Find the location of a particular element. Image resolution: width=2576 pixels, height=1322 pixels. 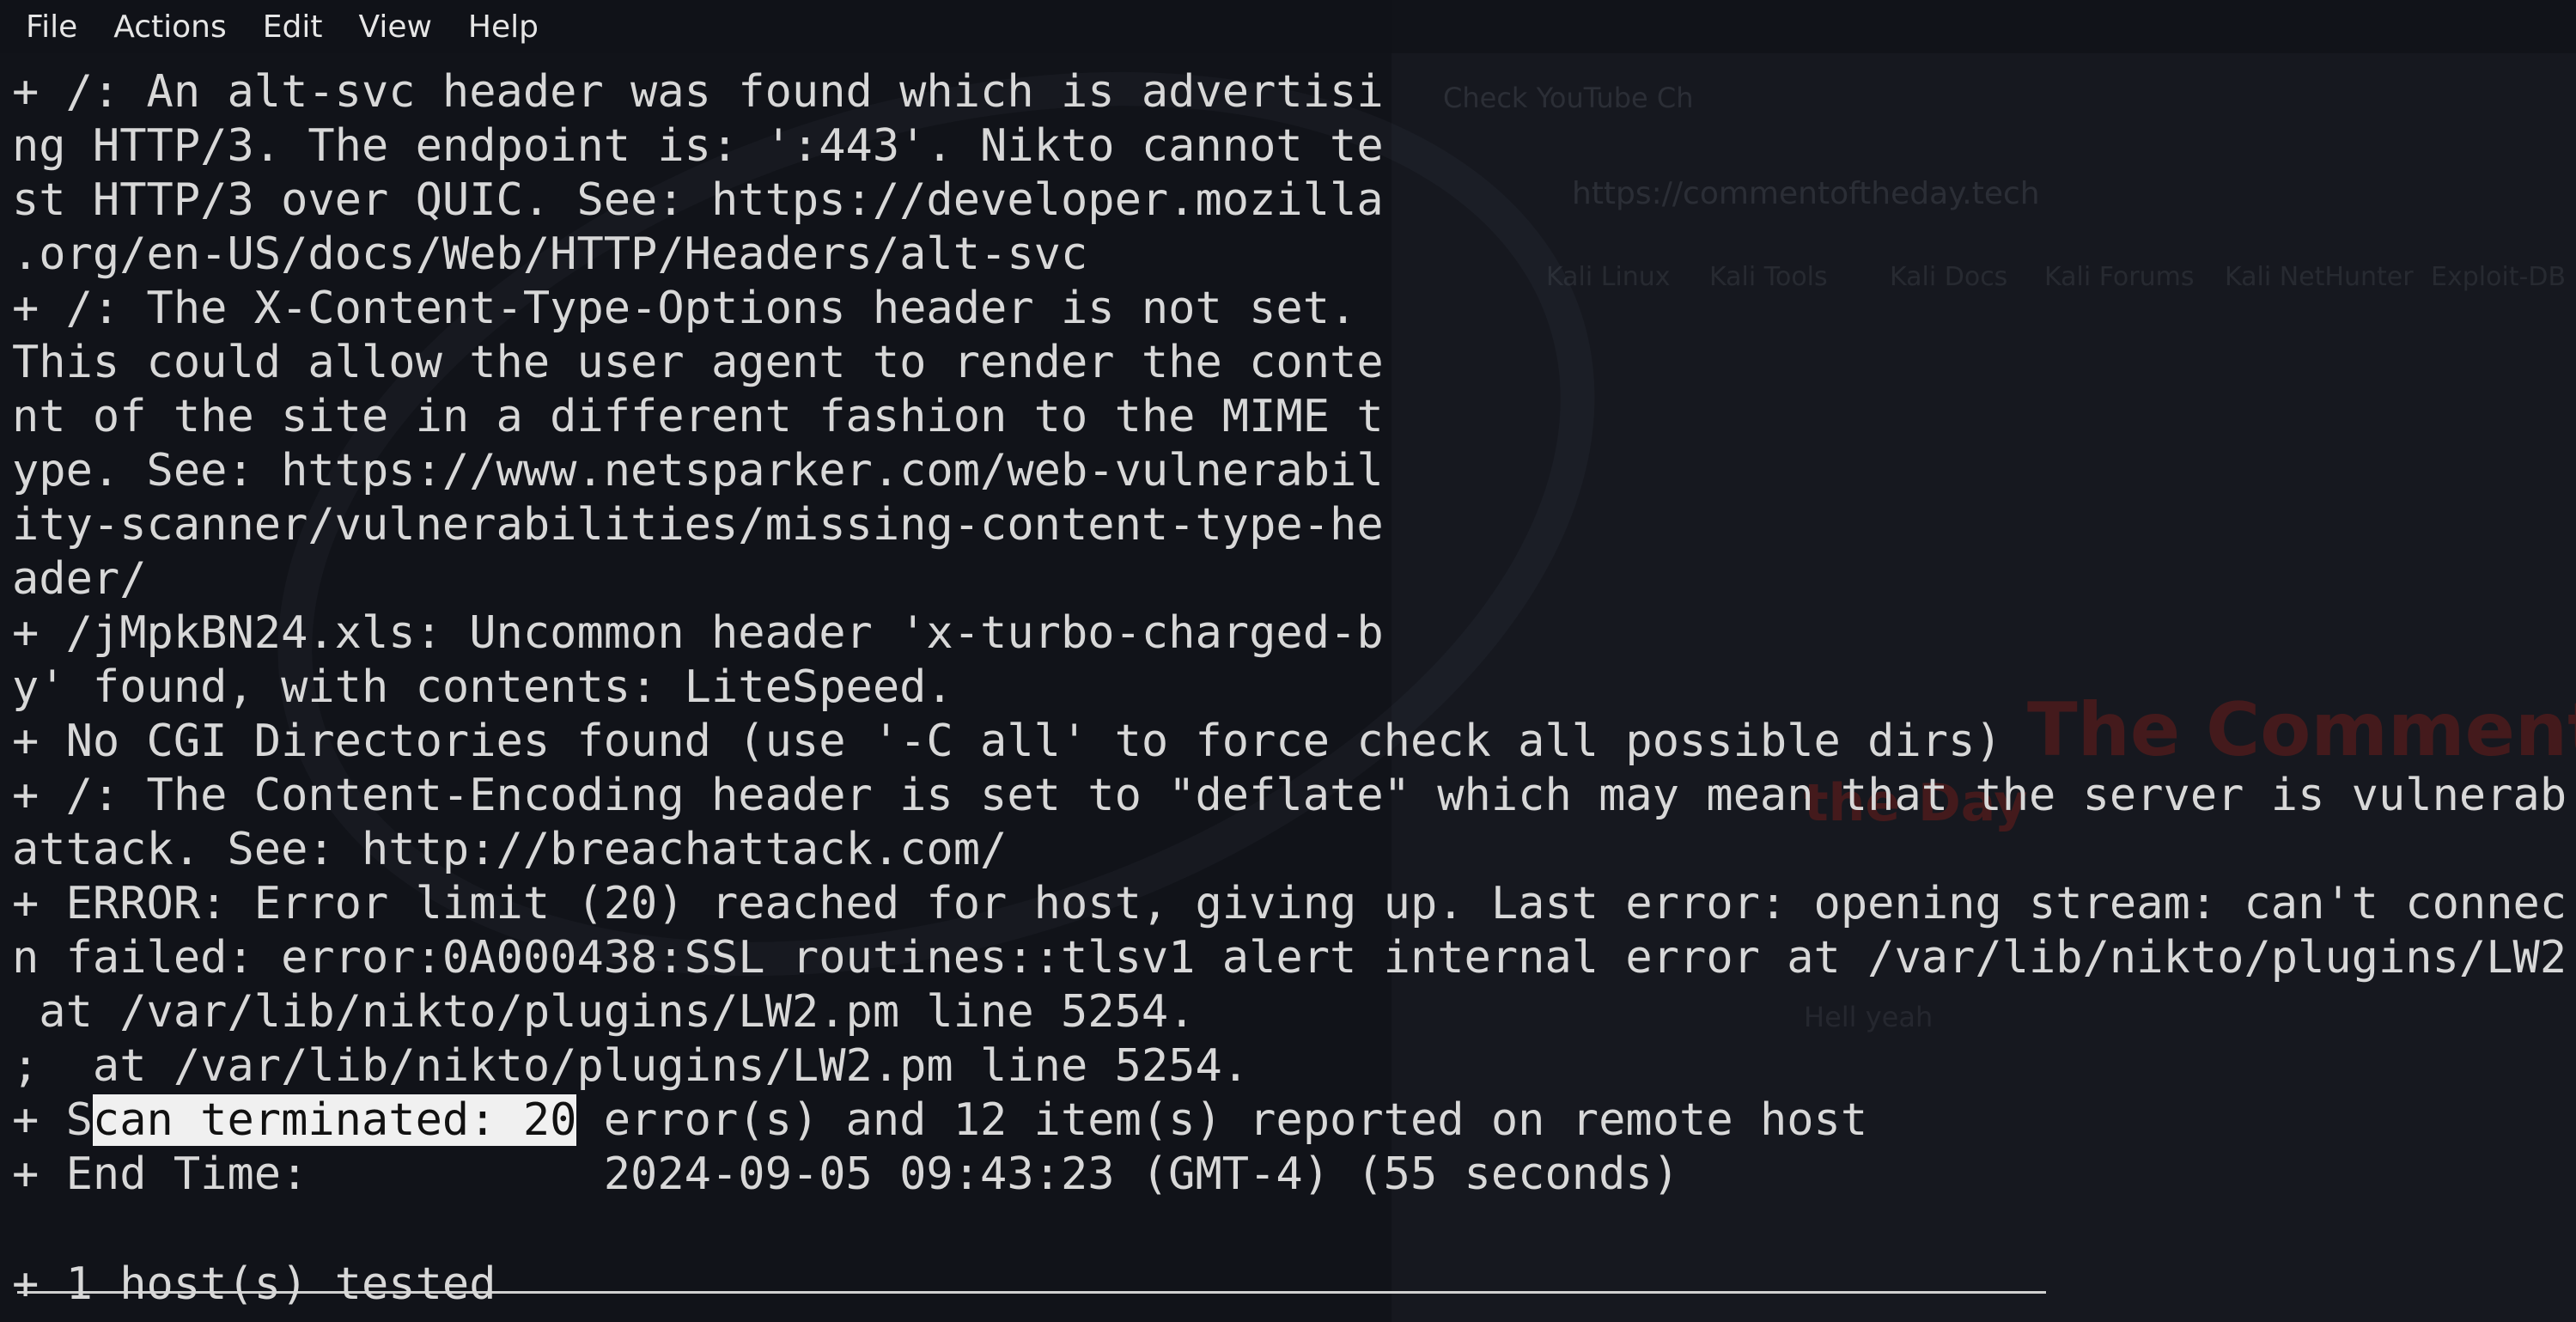

hosts-tested-line: + 1 host(s) tested is located at coordinates (254, 1284).